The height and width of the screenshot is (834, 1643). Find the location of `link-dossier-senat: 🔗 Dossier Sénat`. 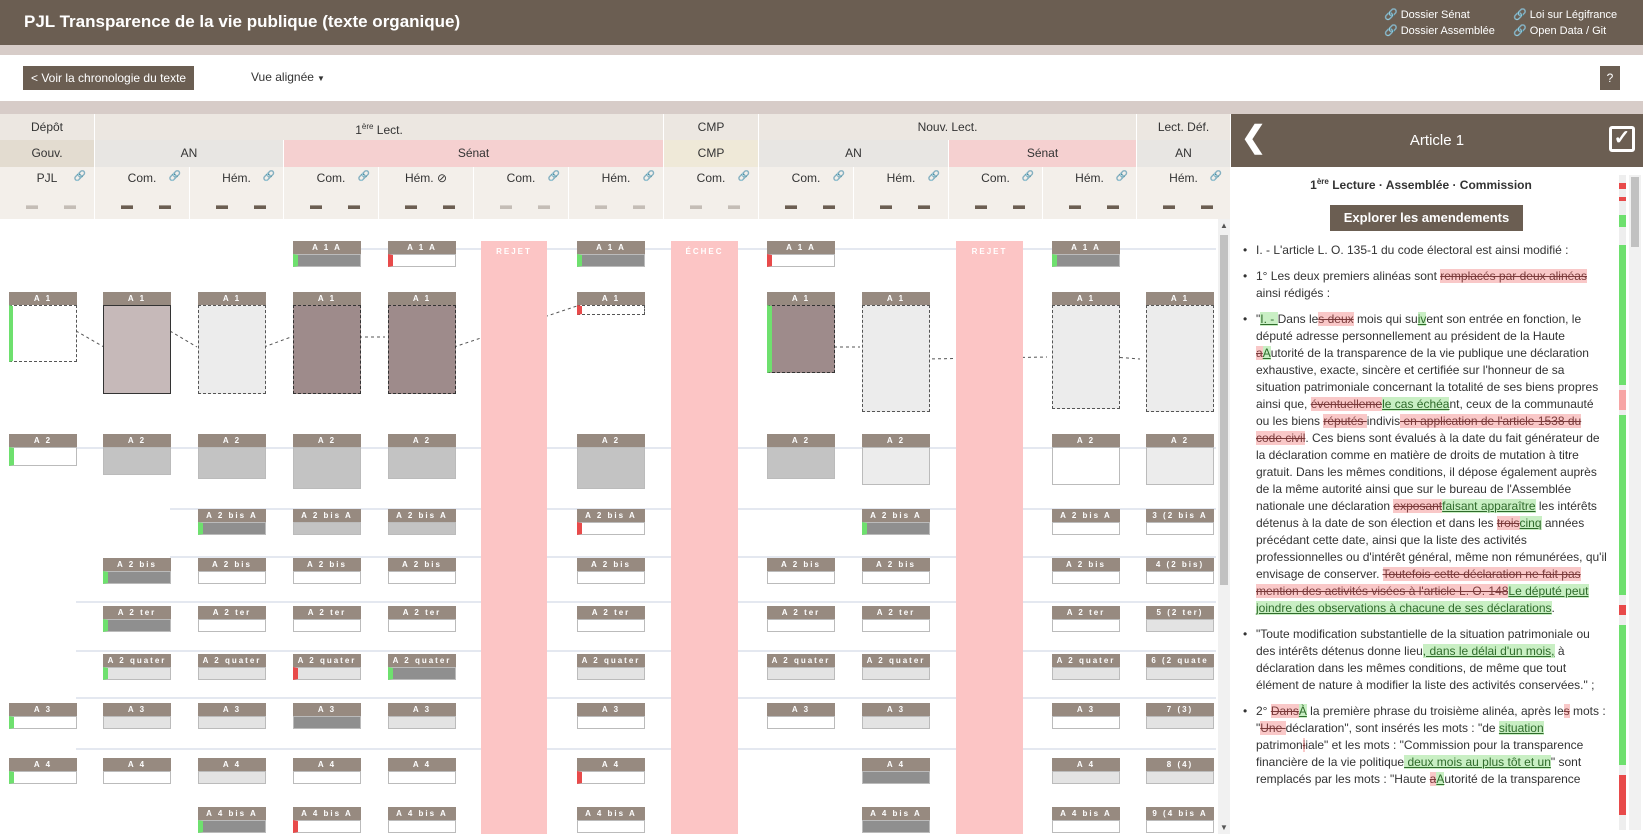

link-dossier-senat: 🔗 Dossier Sénat is located at coordinates (1439, 15).